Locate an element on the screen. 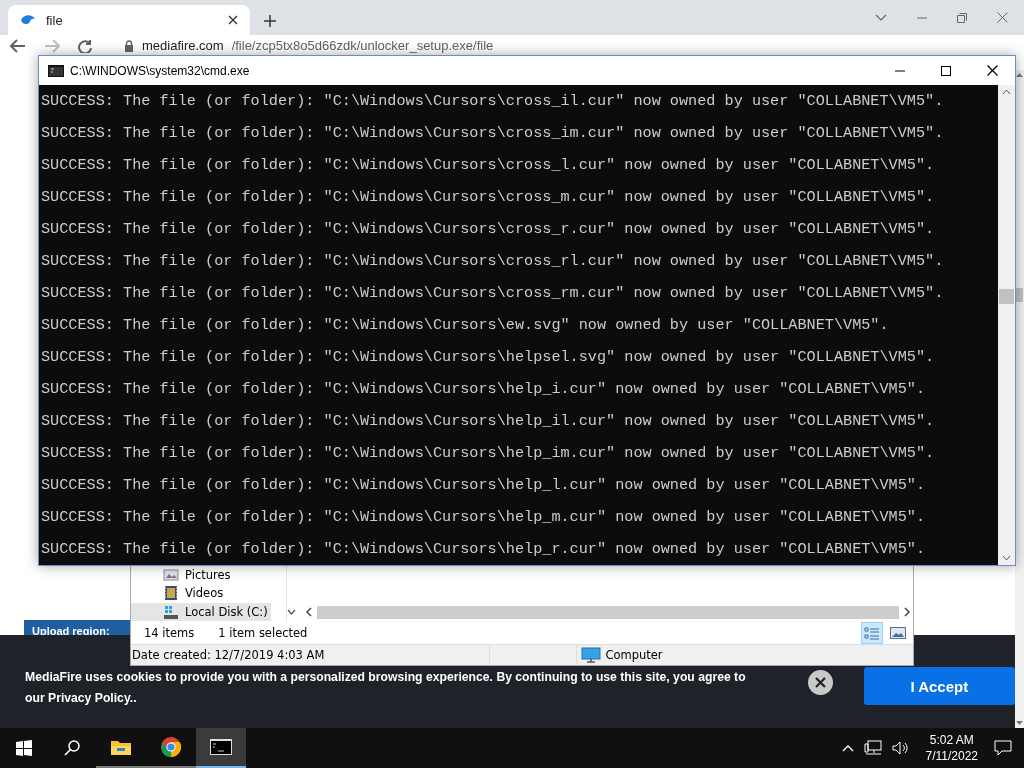  nav-item: Local Disk (C:) is located at coordinates (201, 611).